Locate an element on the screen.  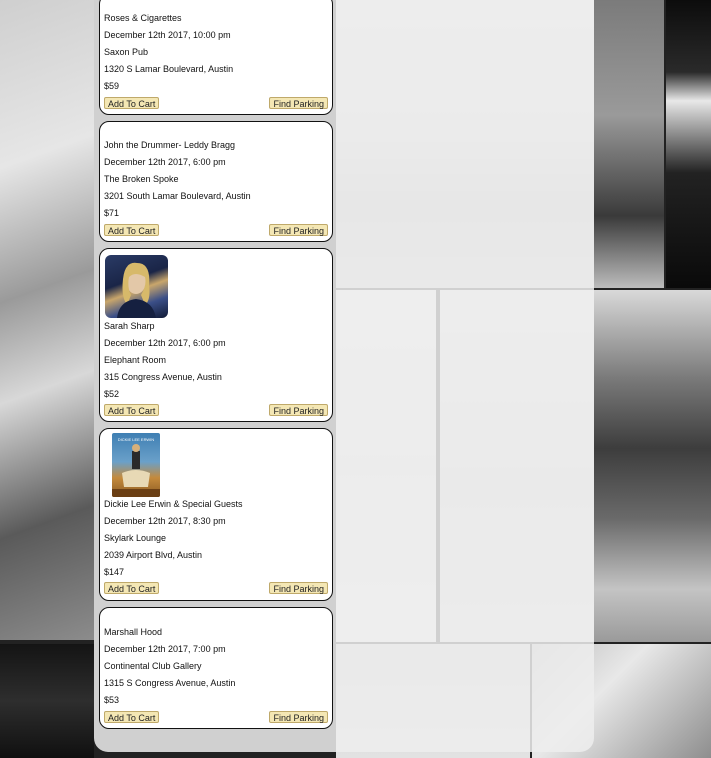
background-photo-stage-lights is located at coordinates (688, 144).